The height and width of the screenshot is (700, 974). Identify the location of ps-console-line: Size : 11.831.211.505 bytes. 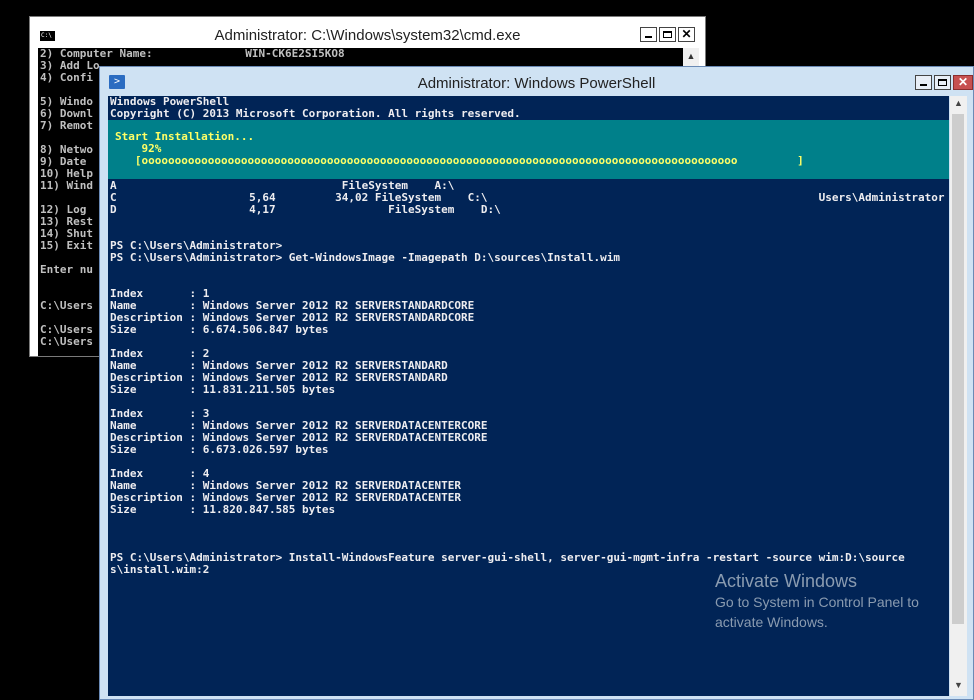
(223, 389).